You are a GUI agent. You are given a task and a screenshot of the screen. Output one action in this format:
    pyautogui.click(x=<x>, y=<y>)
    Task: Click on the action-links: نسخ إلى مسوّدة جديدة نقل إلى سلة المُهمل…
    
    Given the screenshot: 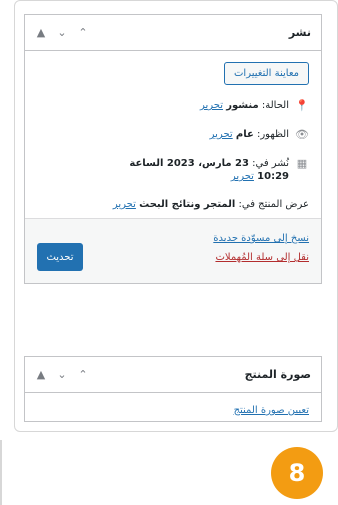 What is the action you would take?
    pyautogui.click(x=261, y=248)
    